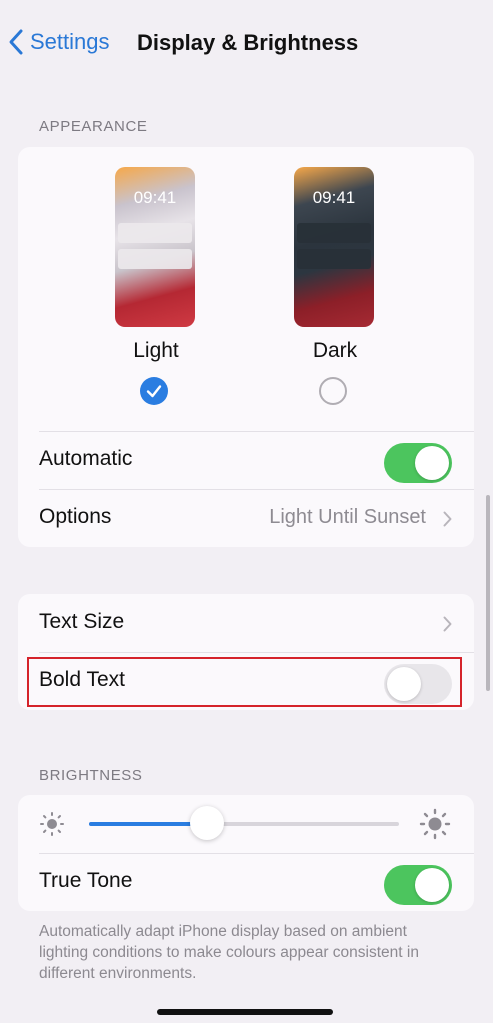 This screenshot has width=493, height=1023. Describe the element at coordinates (335, 350) in the screenshot. I see `dark-theme-label: Dark` at that location.